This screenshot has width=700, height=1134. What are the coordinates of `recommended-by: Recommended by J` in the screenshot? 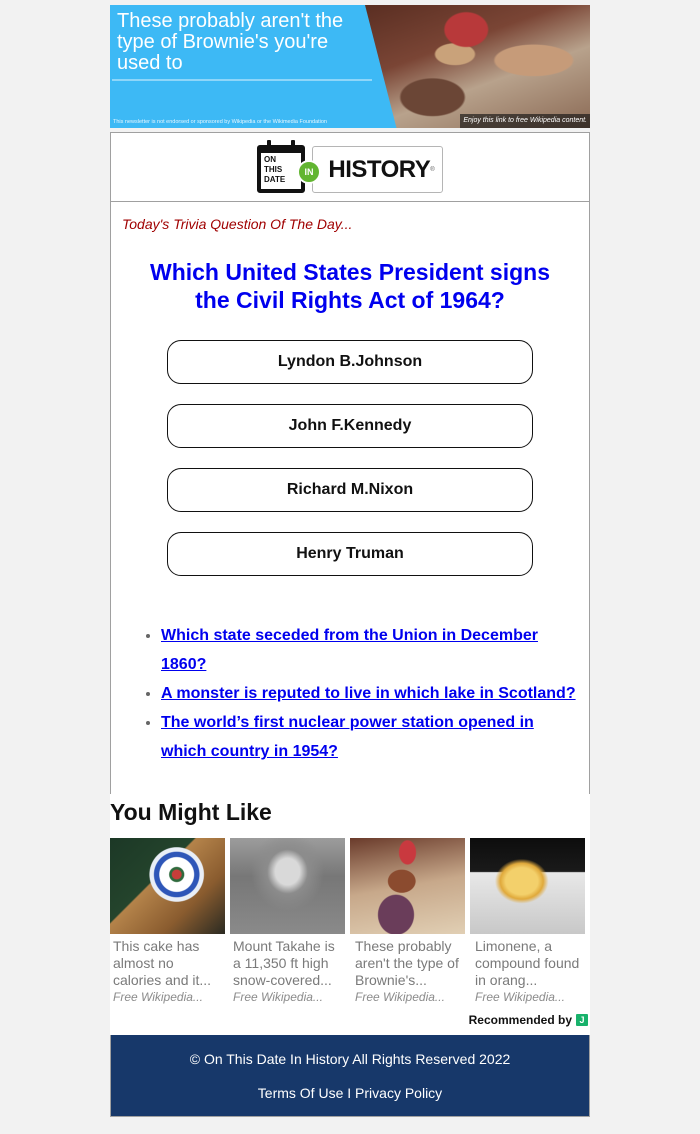 It's located at (350, 1020).